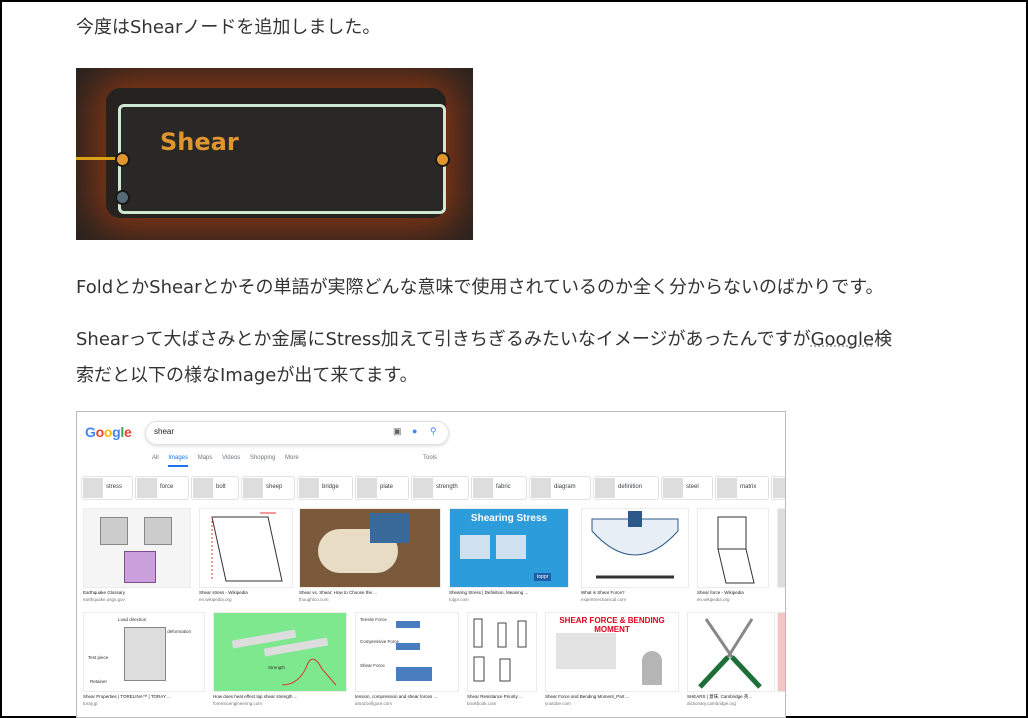 The height and width of the screenshot is (718, 1028). Describe the element at coordinates (635, 548) in the screenshot. I see `thumb-shear-force` at that location.